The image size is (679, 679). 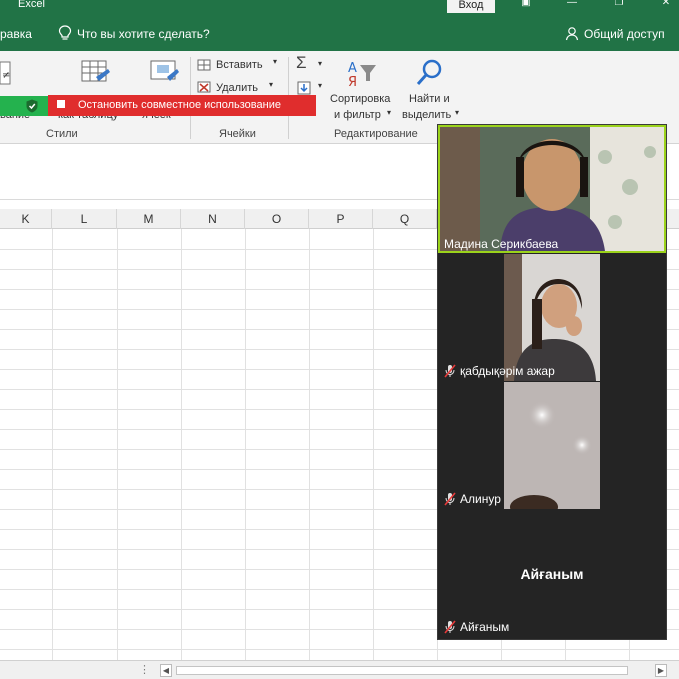 What do you see at coordinates (341, 219) in the screenshot?
I see `column-header: P` at bounding box center [341, 219].